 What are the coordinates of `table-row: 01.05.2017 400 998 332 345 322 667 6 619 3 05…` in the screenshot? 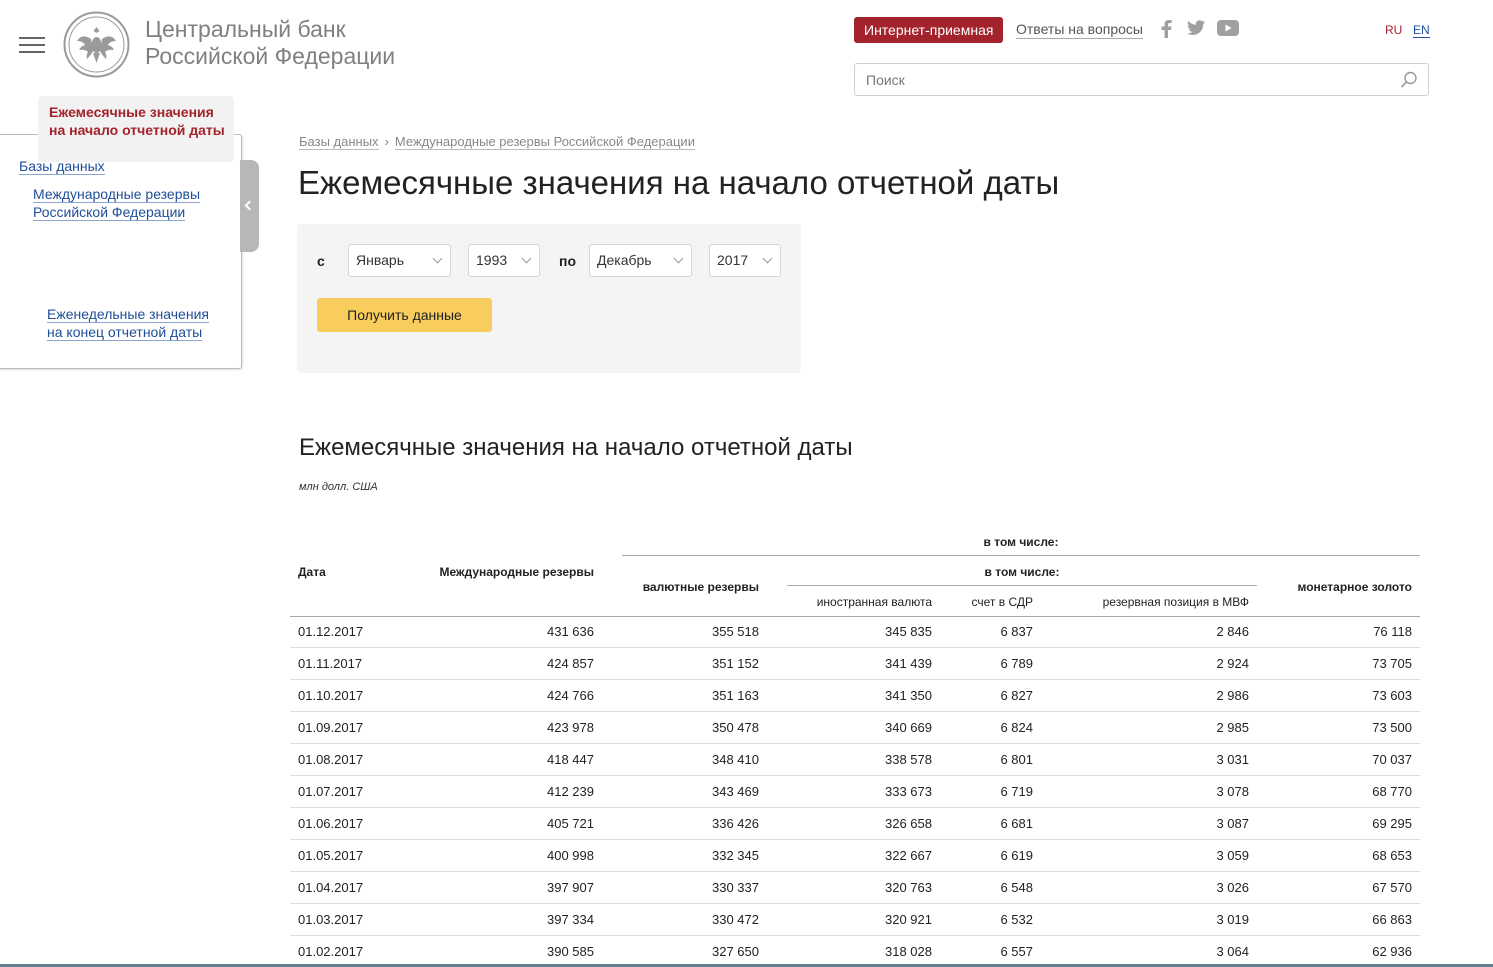 It's located at (855, 856).